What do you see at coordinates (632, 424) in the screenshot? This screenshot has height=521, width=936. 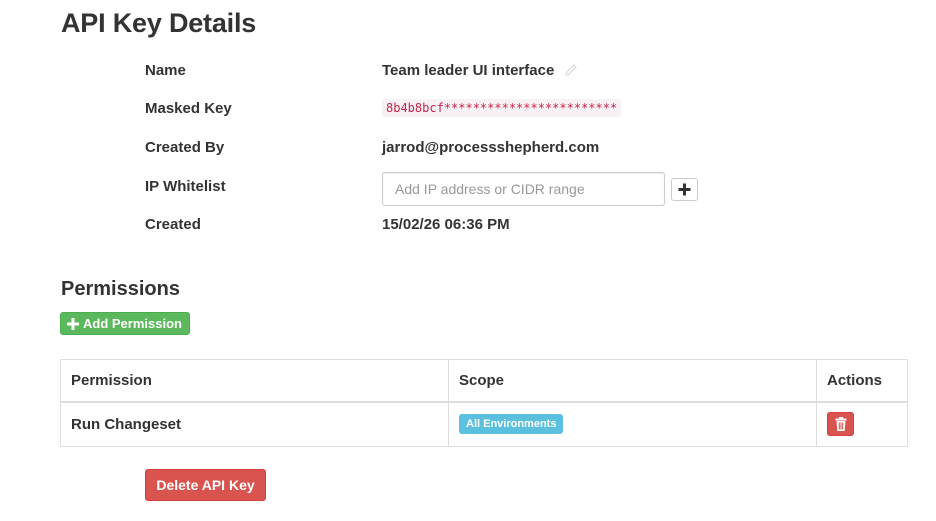 I see `scope-cell: All Environments` at bounding box center [632, 424].